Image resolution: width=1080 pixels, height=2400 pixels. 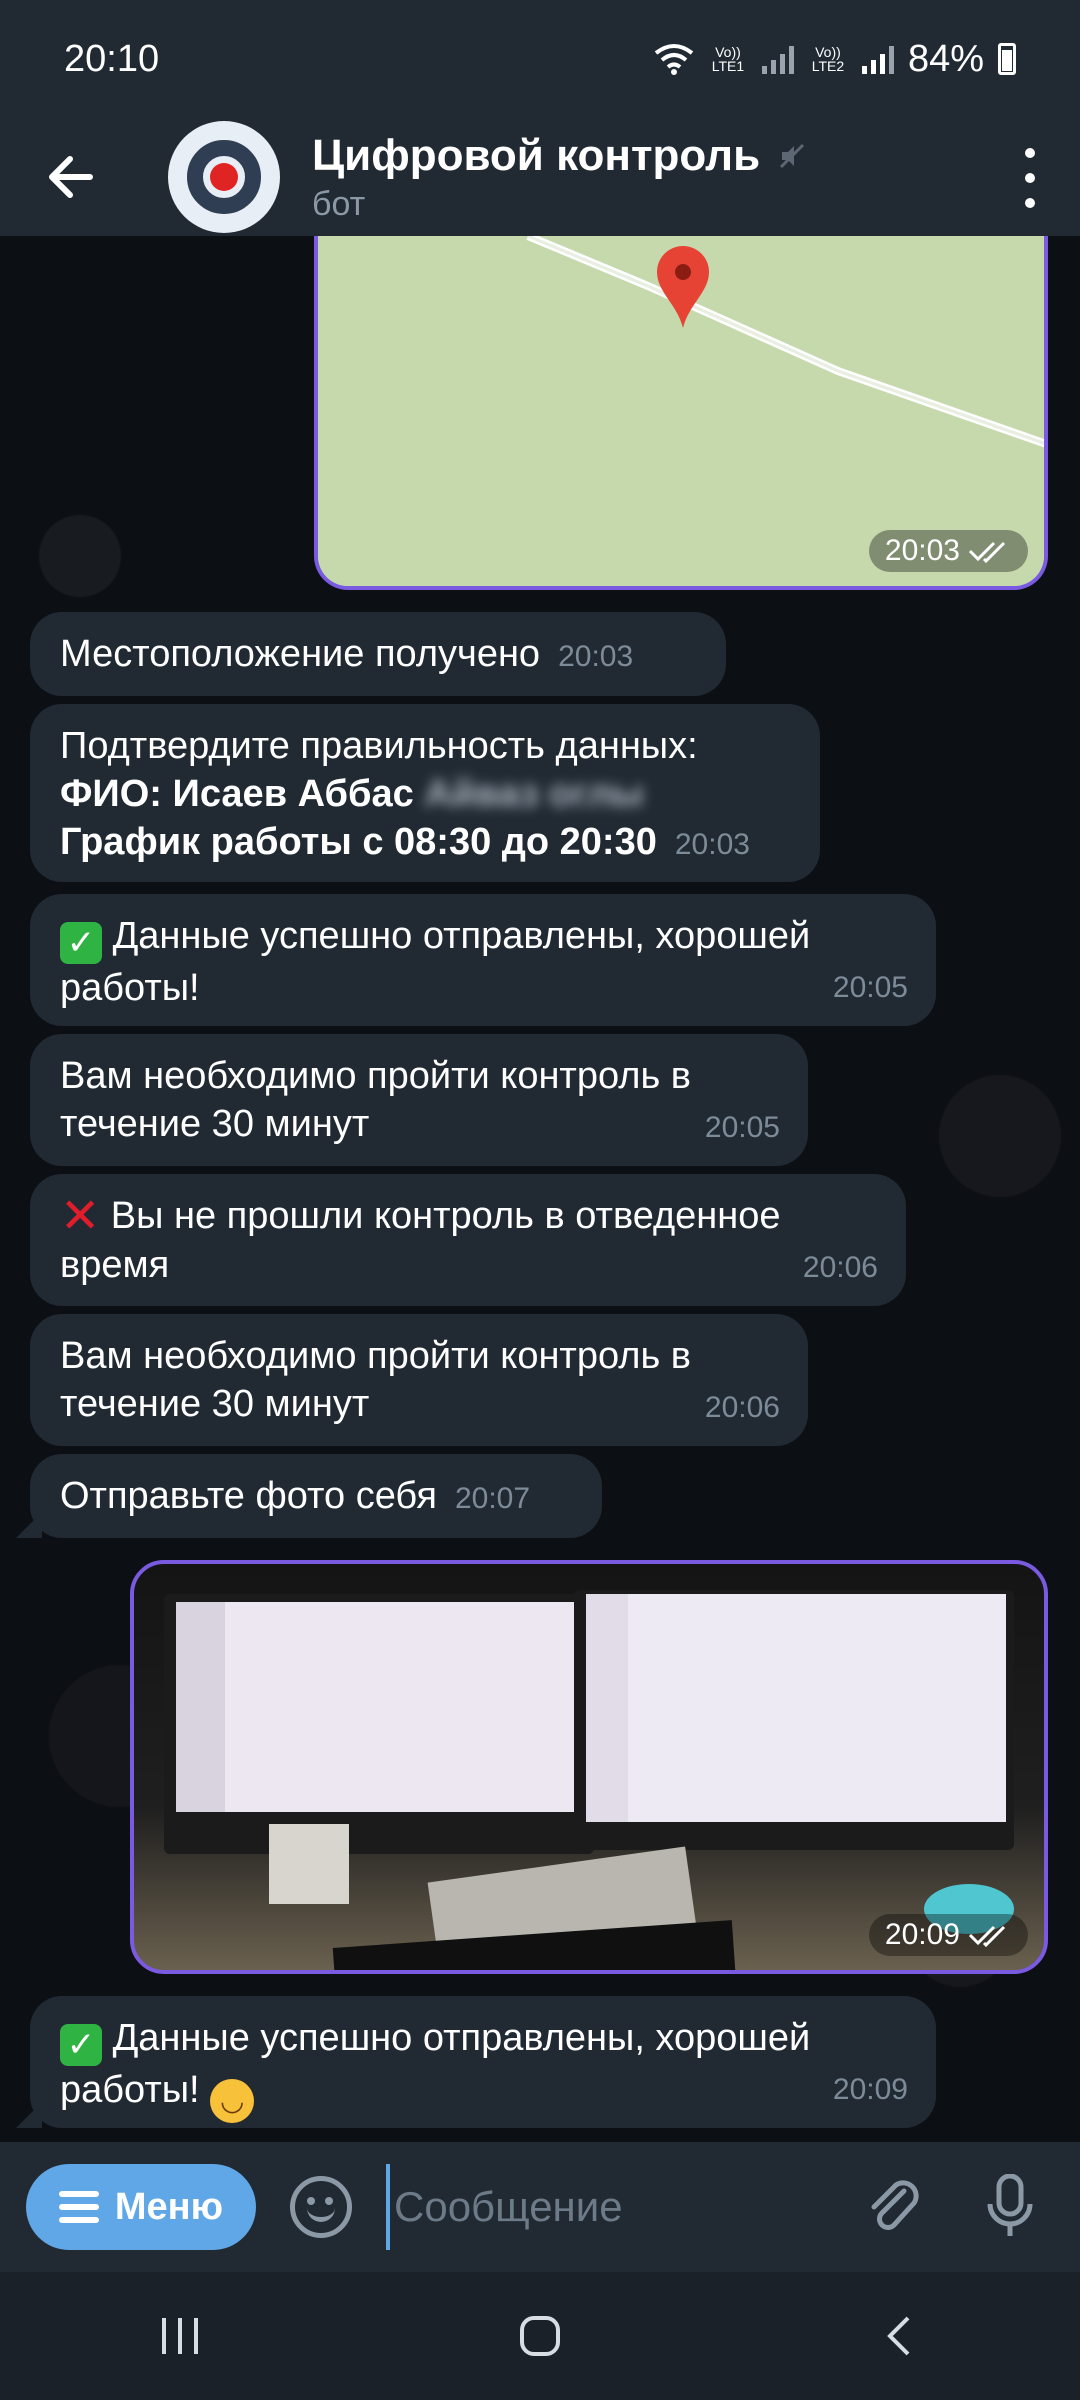 I want to click on chat-title-text: Цифровой контроль, so click(x=536, y=155).